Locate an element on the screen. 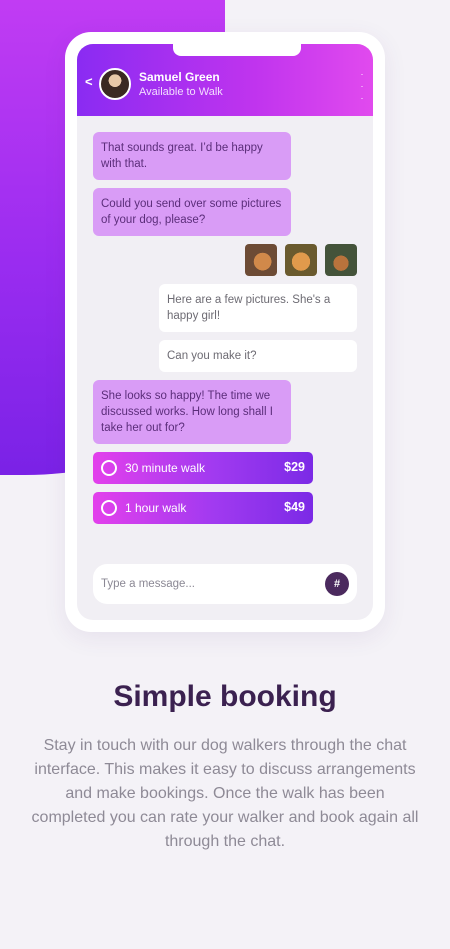 This screenshot has height=949, width=450. message-input-bar: # is located at coordinates (225, 584).